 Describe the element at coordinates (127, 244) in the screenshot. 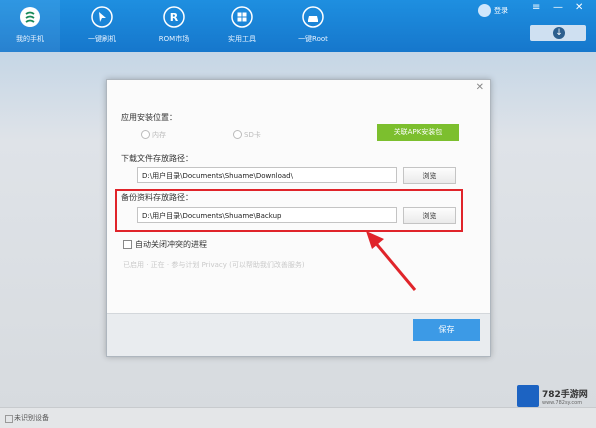

I see `auto-close-checkbox` at that location.